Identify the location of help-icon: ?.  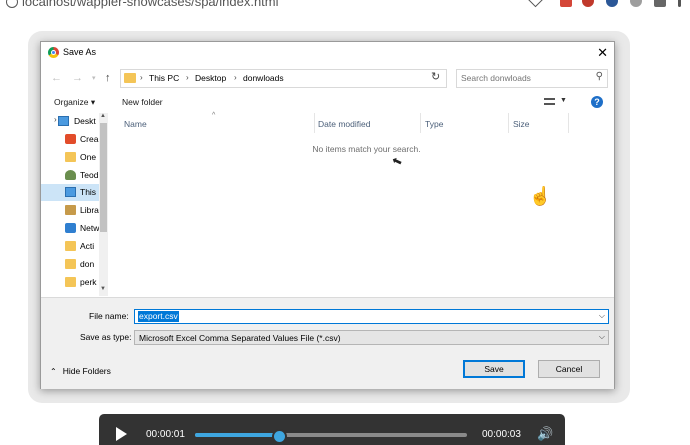
(597, 102).